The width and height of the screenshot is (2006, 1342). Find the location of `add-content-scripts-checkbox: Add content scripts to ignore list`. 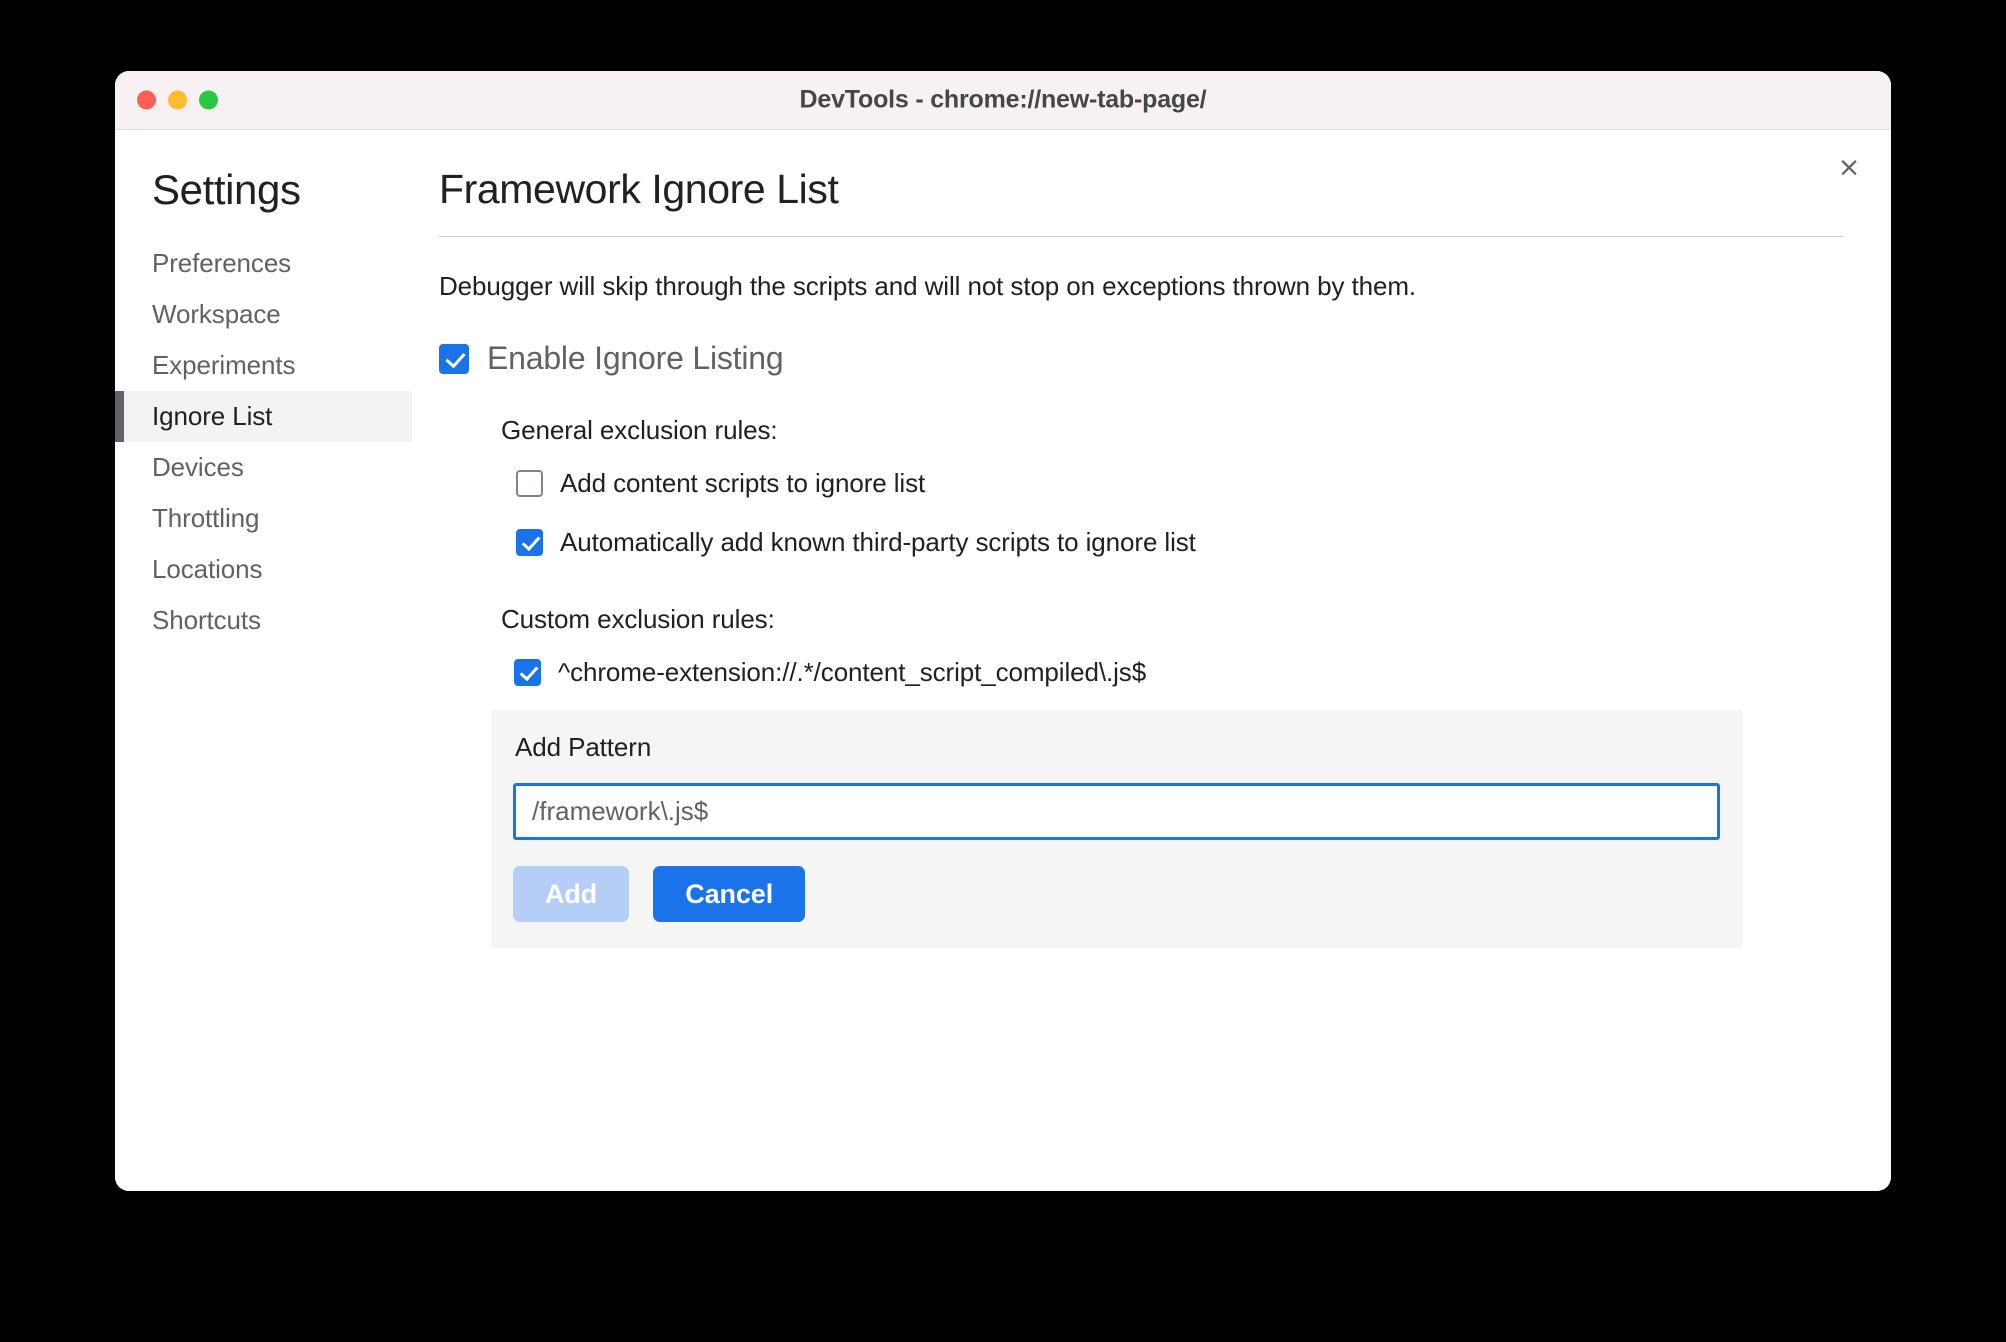

add-content-scripts-checkbox: Add content scripts to ignore list is located at coordinates (1176, 483).